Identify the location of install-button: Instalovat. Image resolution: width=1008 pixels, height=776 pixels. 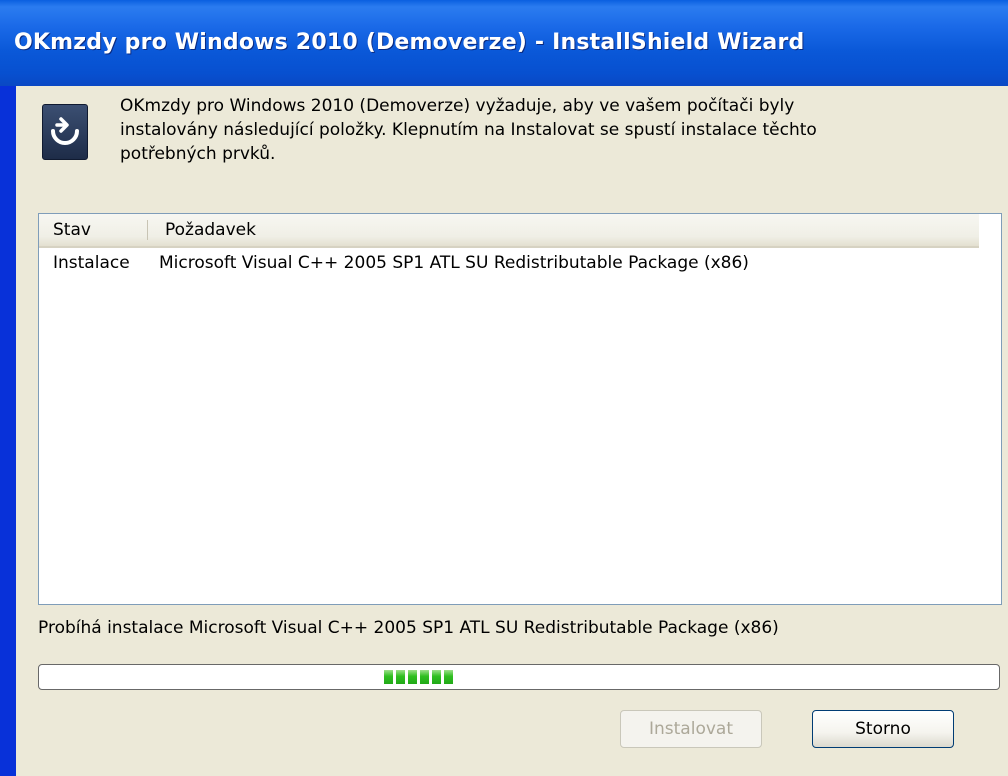
(691, 729).